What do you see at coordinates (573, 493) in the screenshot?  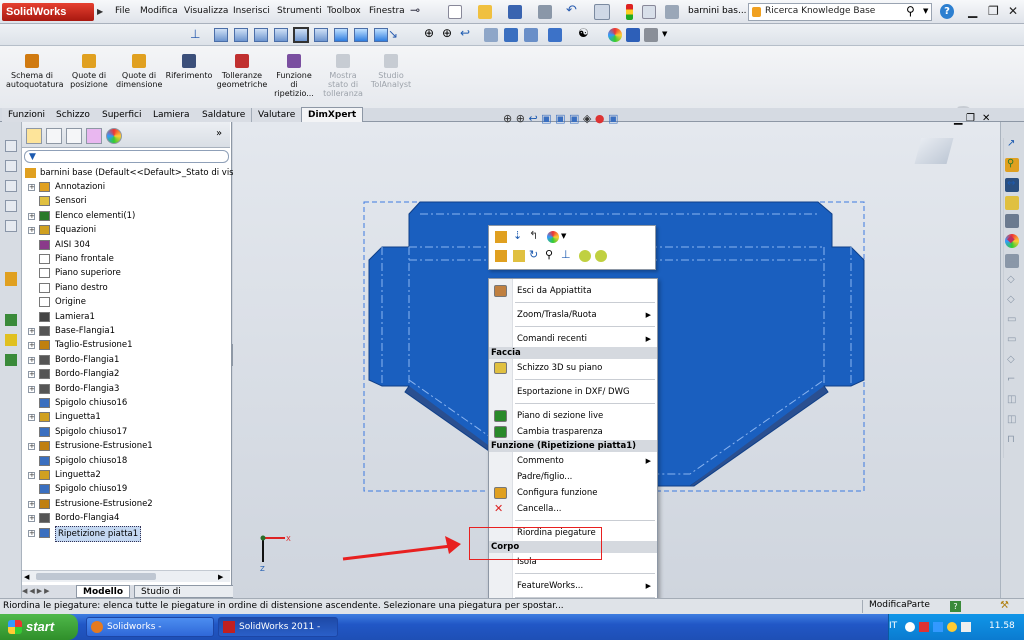 I see `menu-item-configura-funzione: Configura funzione` at bounding box center [573, 493].